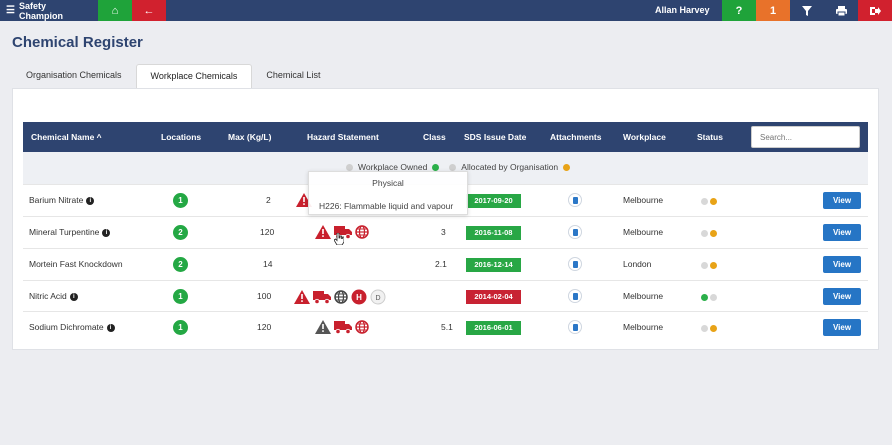 The image size is (892, 445). I want to click on column-header-workplace: Workplace, so click(644, 137).